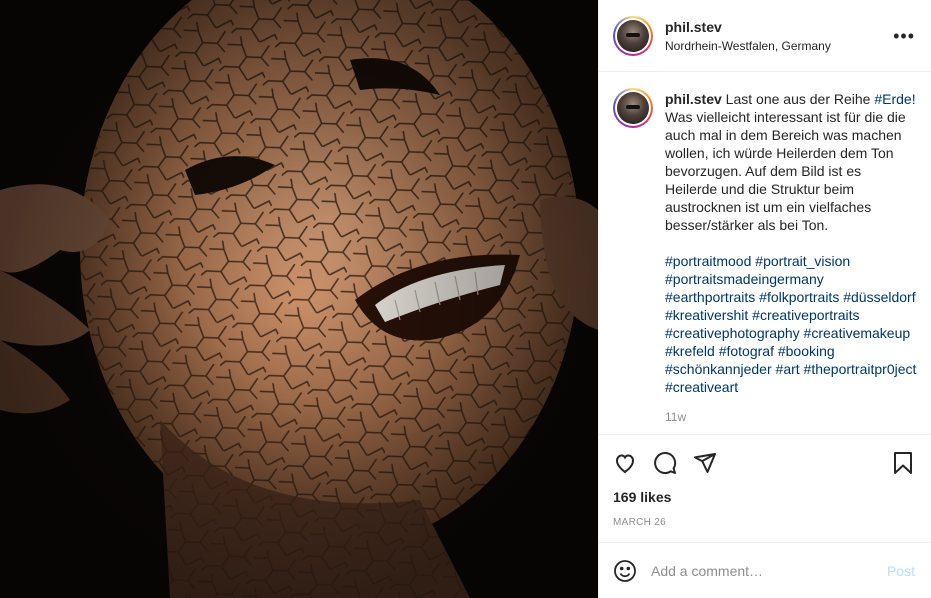  Describe the element at coordinates (799, 297) in the screenshot. I see `hashtag-link: #folkportraits` at that location.